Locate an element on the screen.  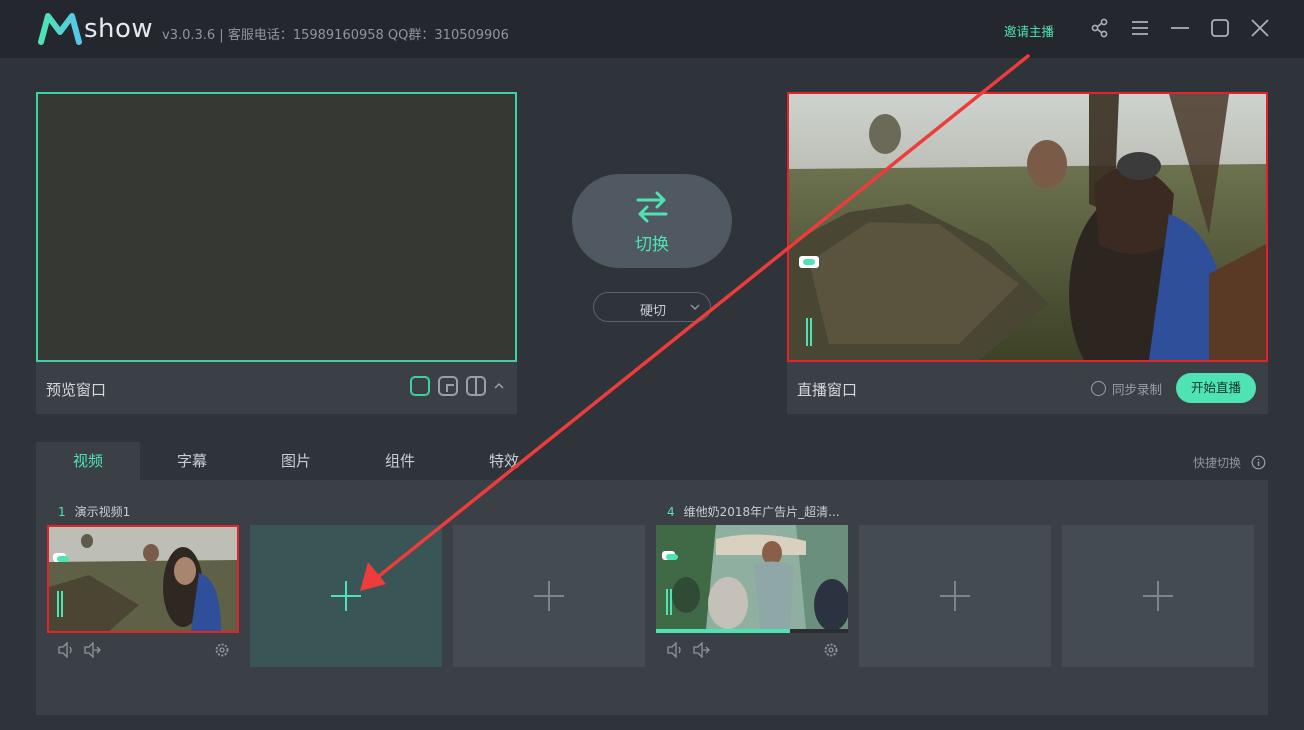
slot-1-thumbnail is located at coordinates (143, 579).